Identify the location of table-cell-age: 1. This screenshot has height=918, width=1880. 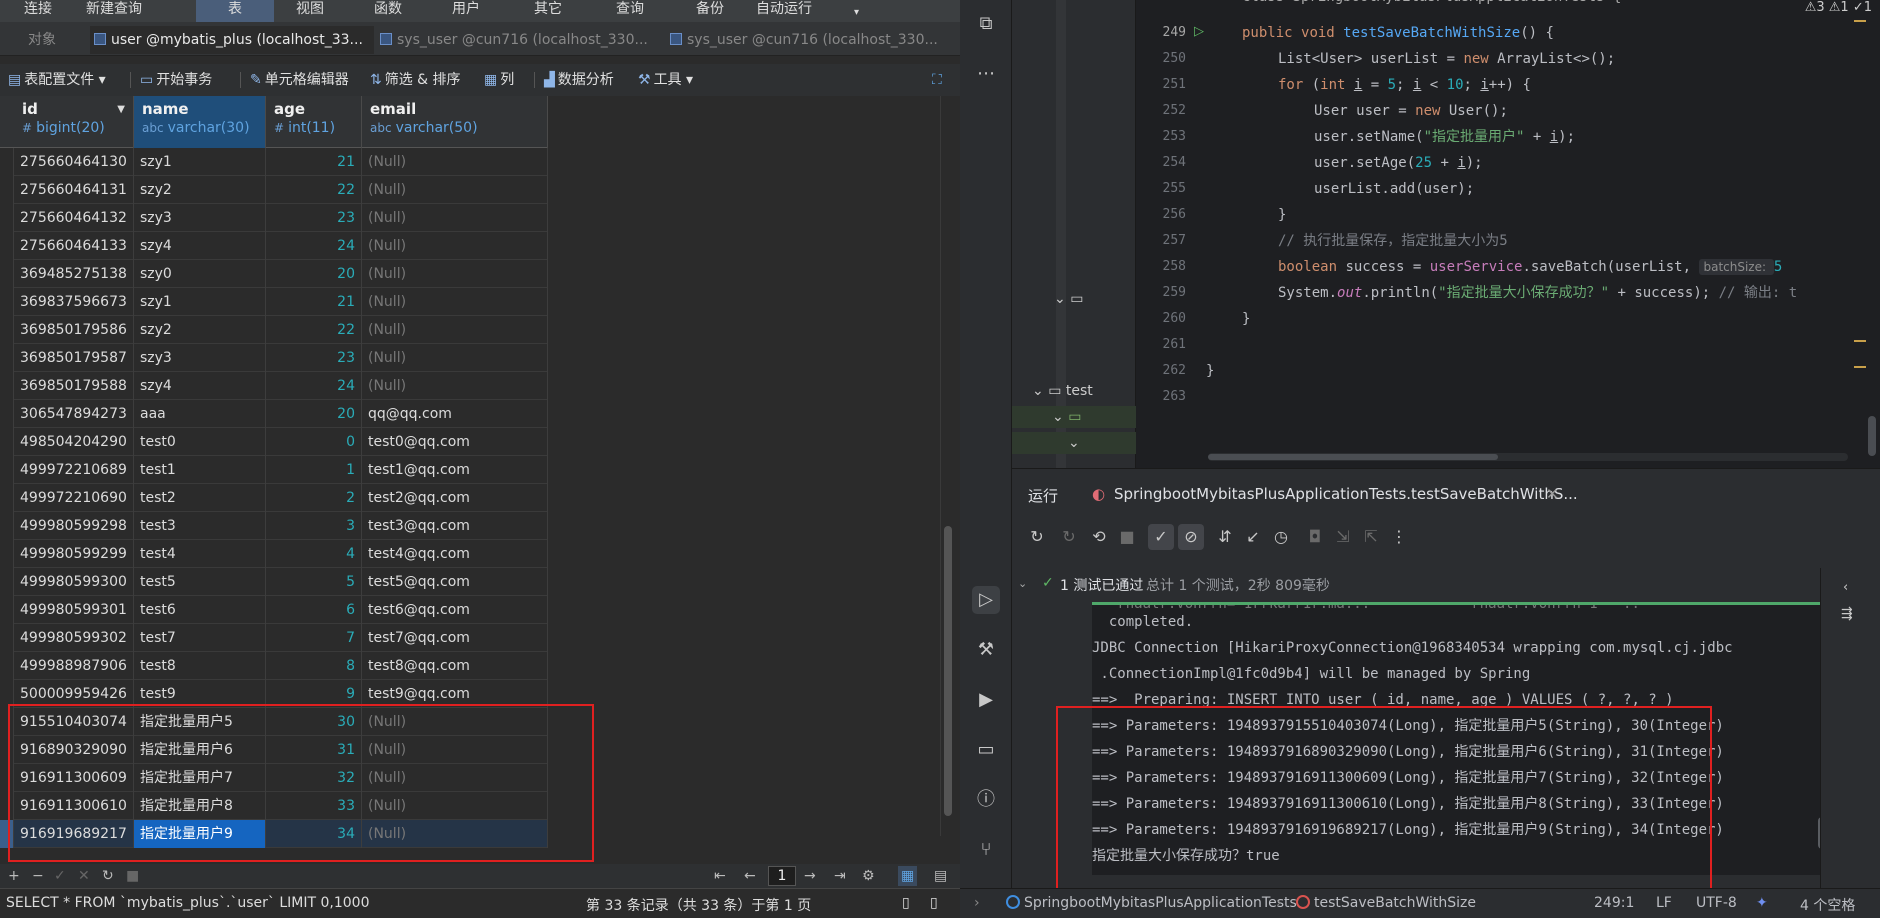
(314, 470).